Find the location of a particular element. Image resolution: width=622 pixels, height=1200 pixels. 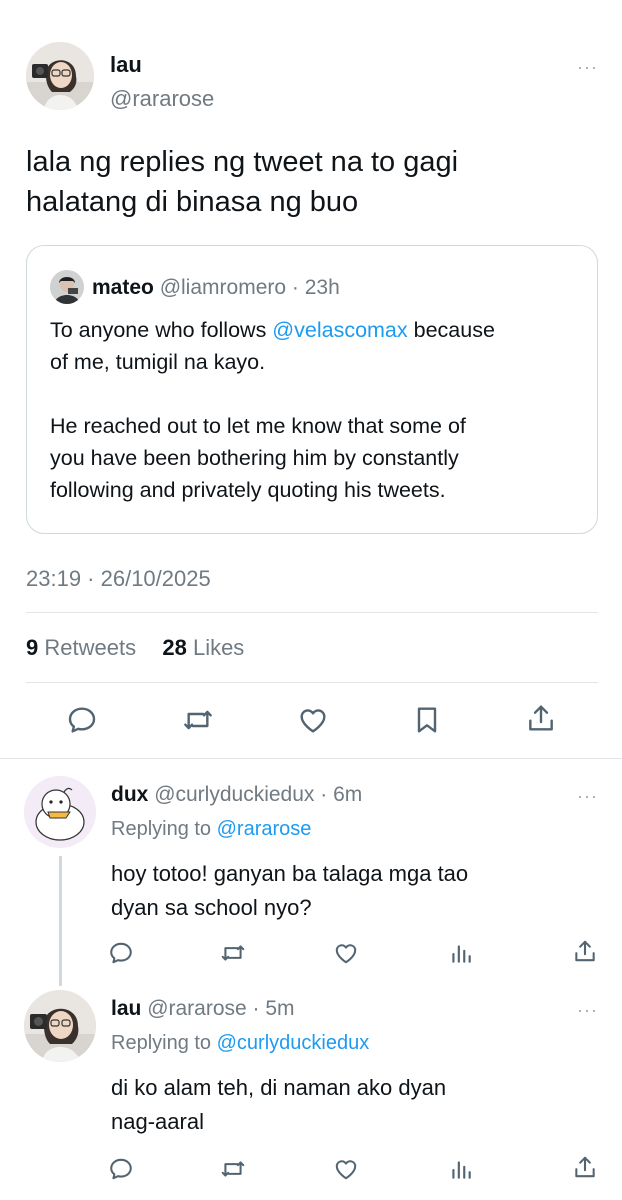

quoted-text-fragment: because is located at coordinates (451, 330).